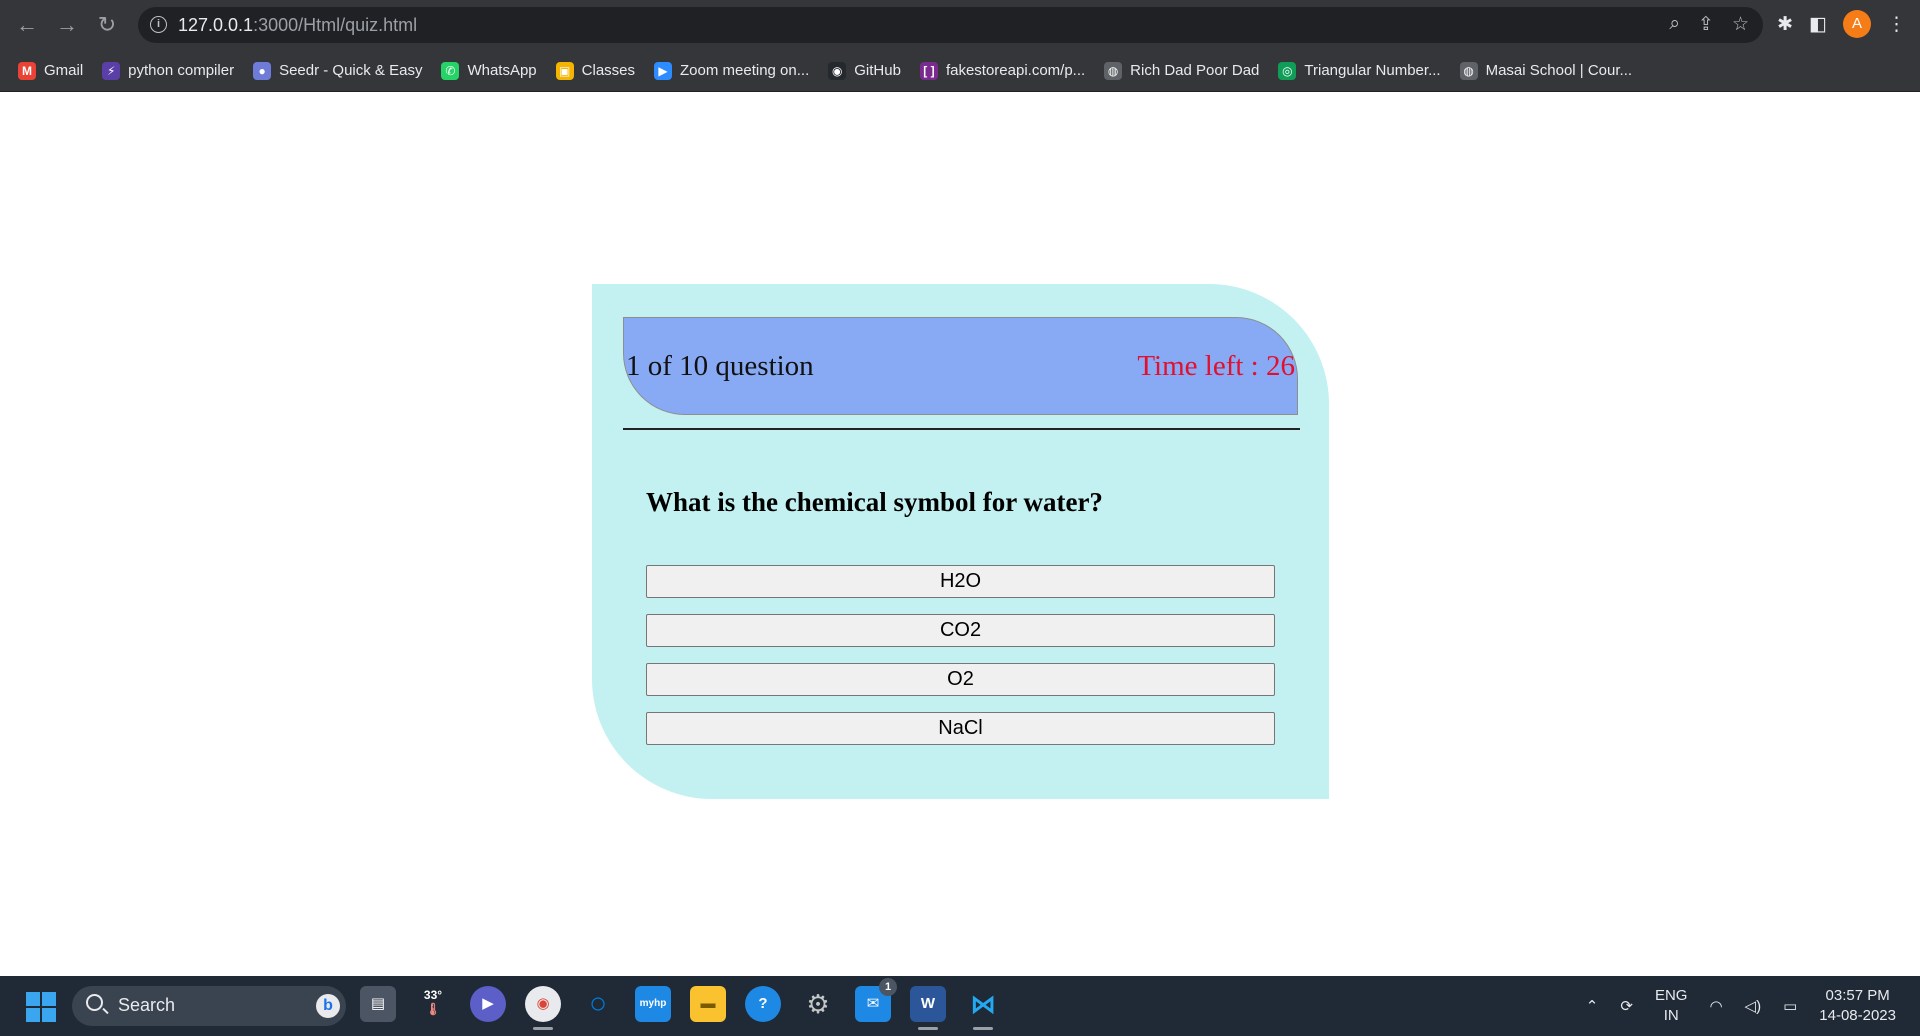 Image resolution: width=1920 pixels, height=1036 pixels. What do you see at coordinates (1857, 24) in the screenshot?
I see `profile-avatar: A` at bounding box center [1857, 24].